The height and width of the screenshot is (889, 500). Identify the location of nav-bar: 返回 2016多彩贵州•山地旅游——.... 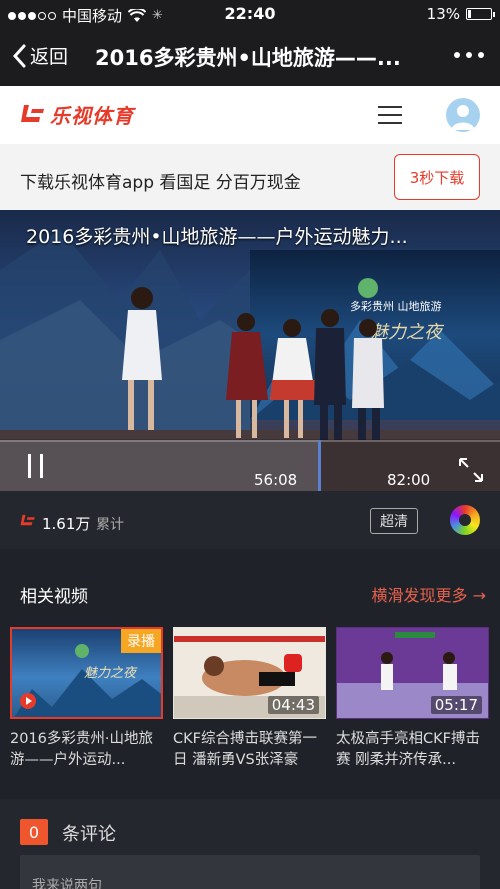
(250, 57).